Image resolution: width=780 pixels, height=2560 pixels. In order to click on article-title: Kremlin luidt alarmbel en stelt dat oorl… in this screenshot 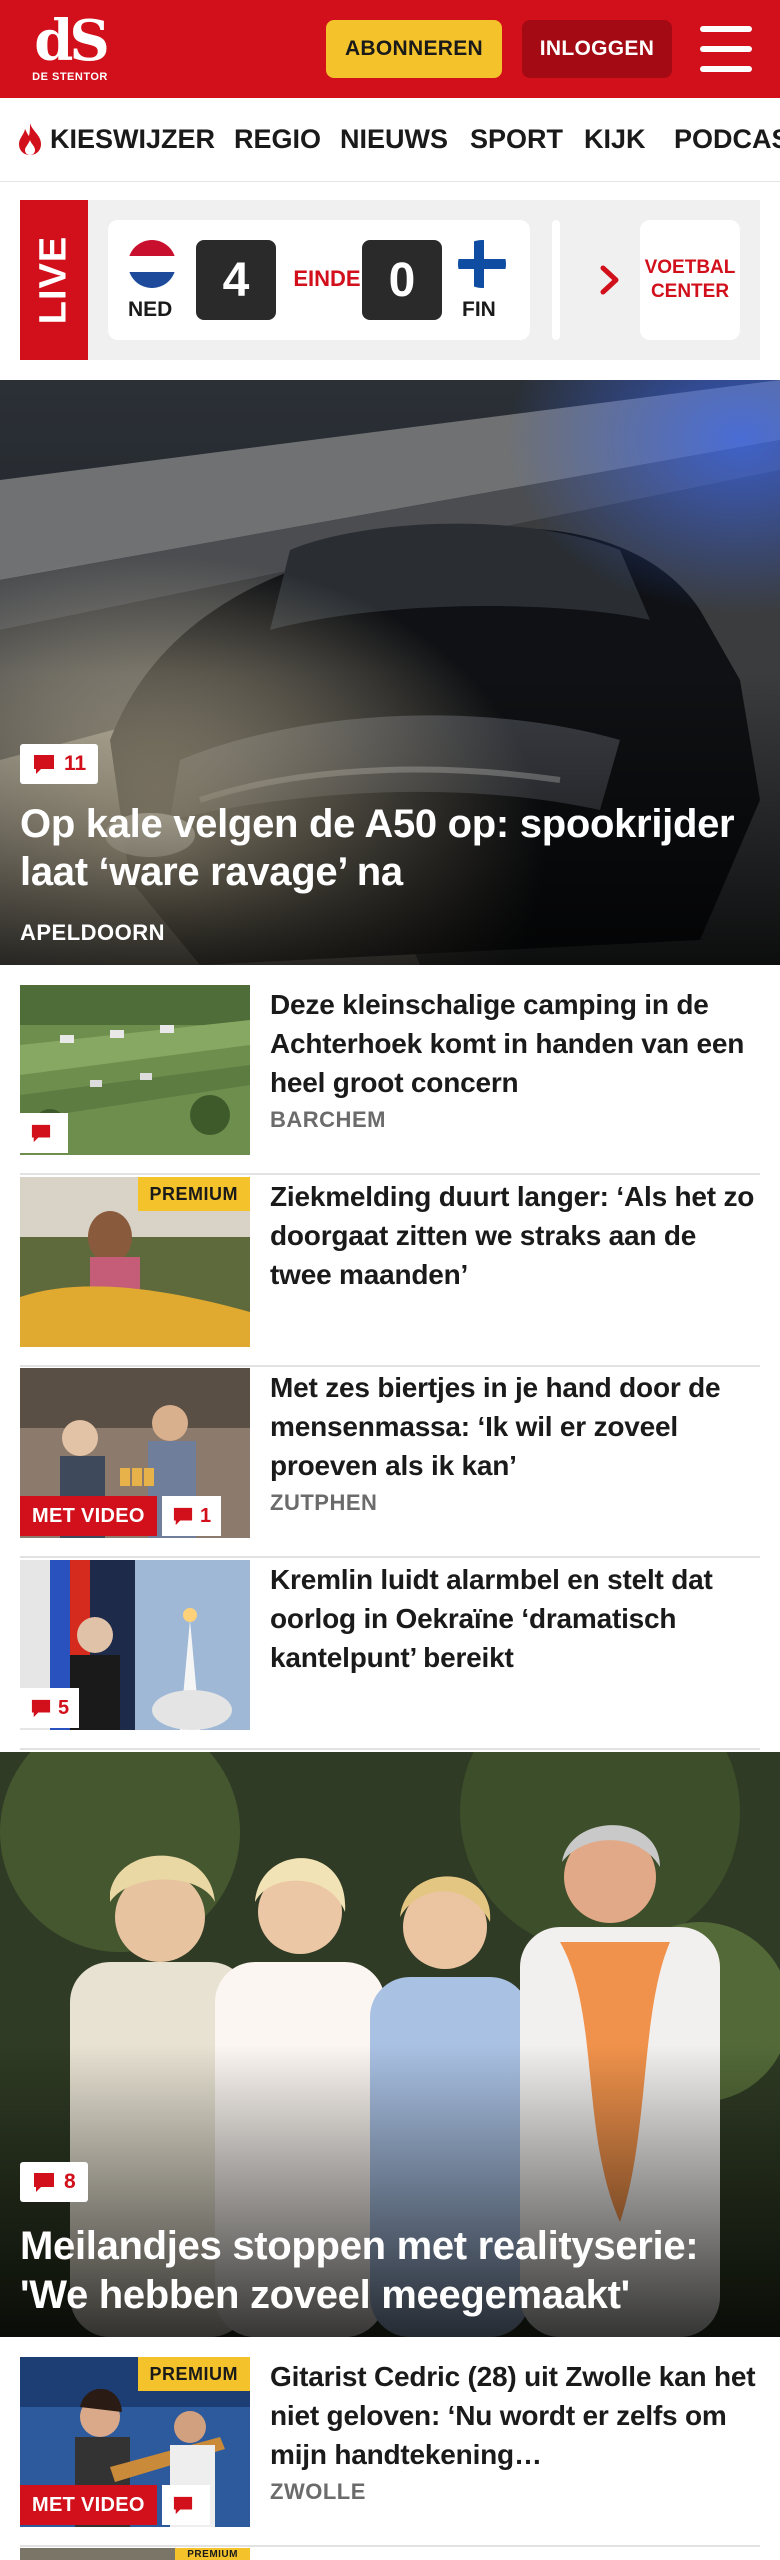, I will do `click(515, 1618)`.